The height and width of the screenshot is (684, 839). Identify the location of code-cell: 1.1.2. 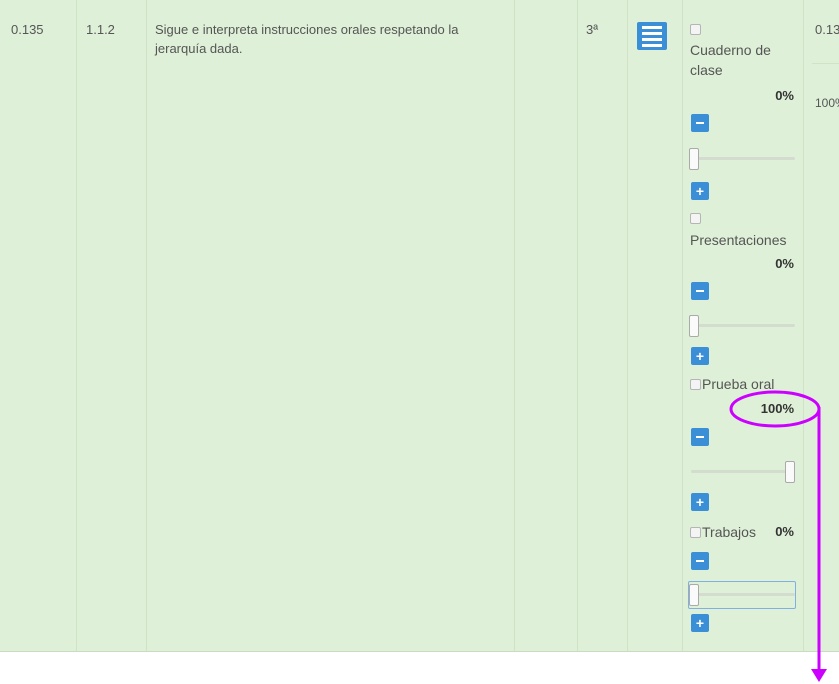
(100, 29).